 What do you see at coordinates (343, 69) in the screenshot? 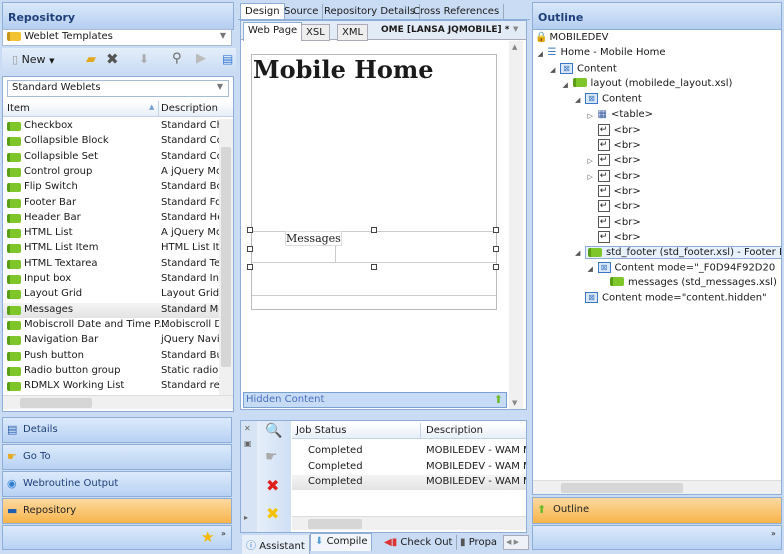
I see `page-heading: Mobile Home` at bounding box center [343, 69].